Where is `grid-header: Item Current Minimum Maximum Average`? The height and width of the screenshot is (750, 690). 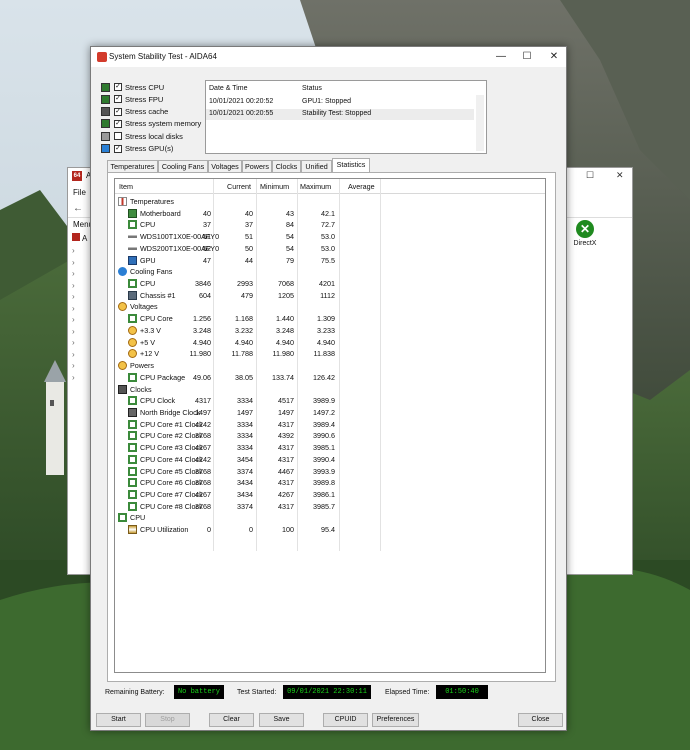
grid-header: Item Current Minimum Maximum Average is located at coordinates (330, 186).